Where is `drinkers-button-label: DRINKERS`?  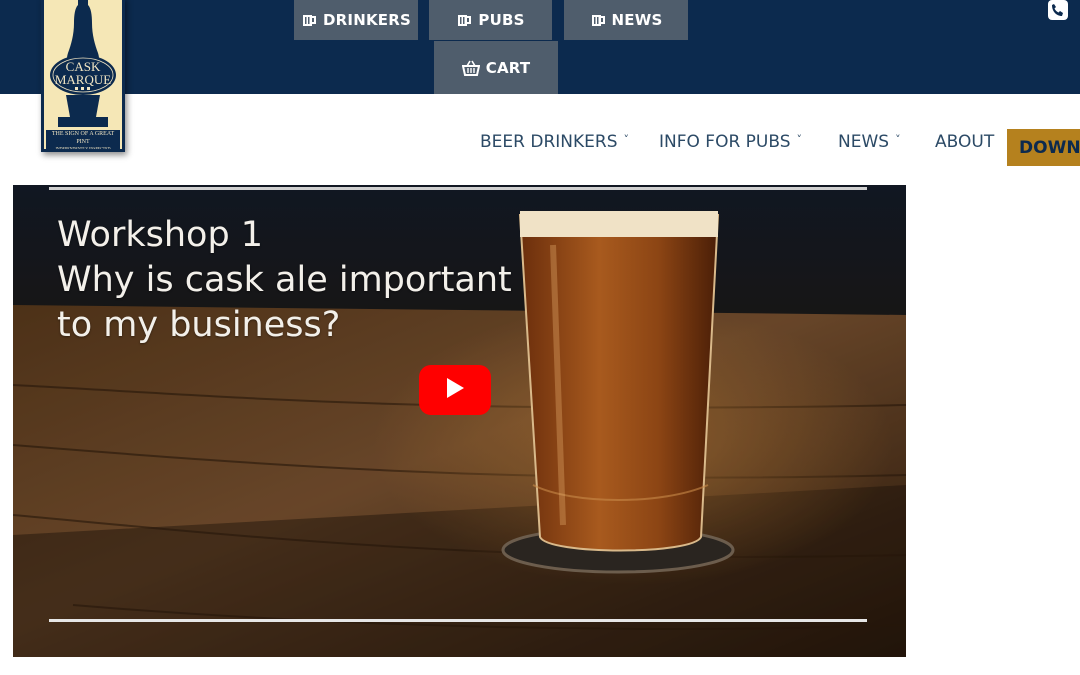
drinkers-button-label: DRINKERS is located at coordinates (367, 20).